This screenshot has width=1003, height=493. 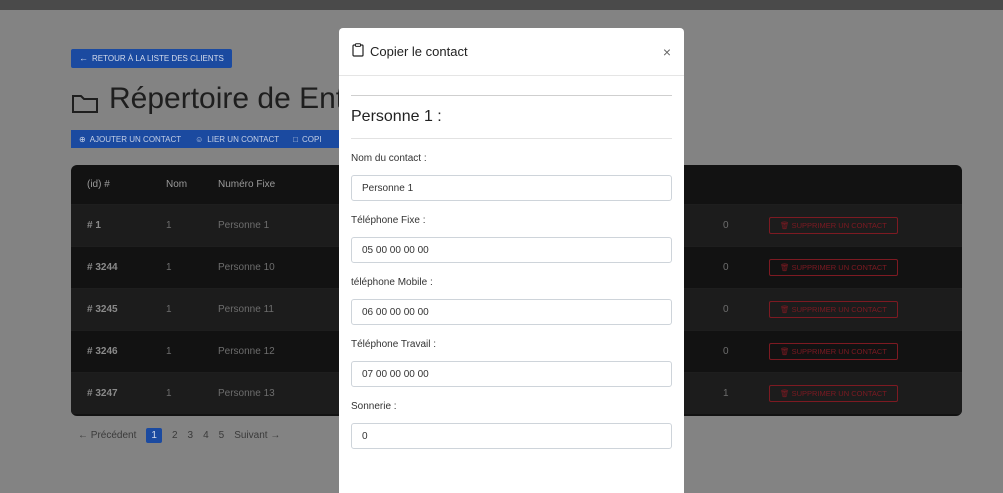 What do you see at coordinates (85, 100) in the screenshot?
I see `folder-icon` at bounding box center [85, 100].